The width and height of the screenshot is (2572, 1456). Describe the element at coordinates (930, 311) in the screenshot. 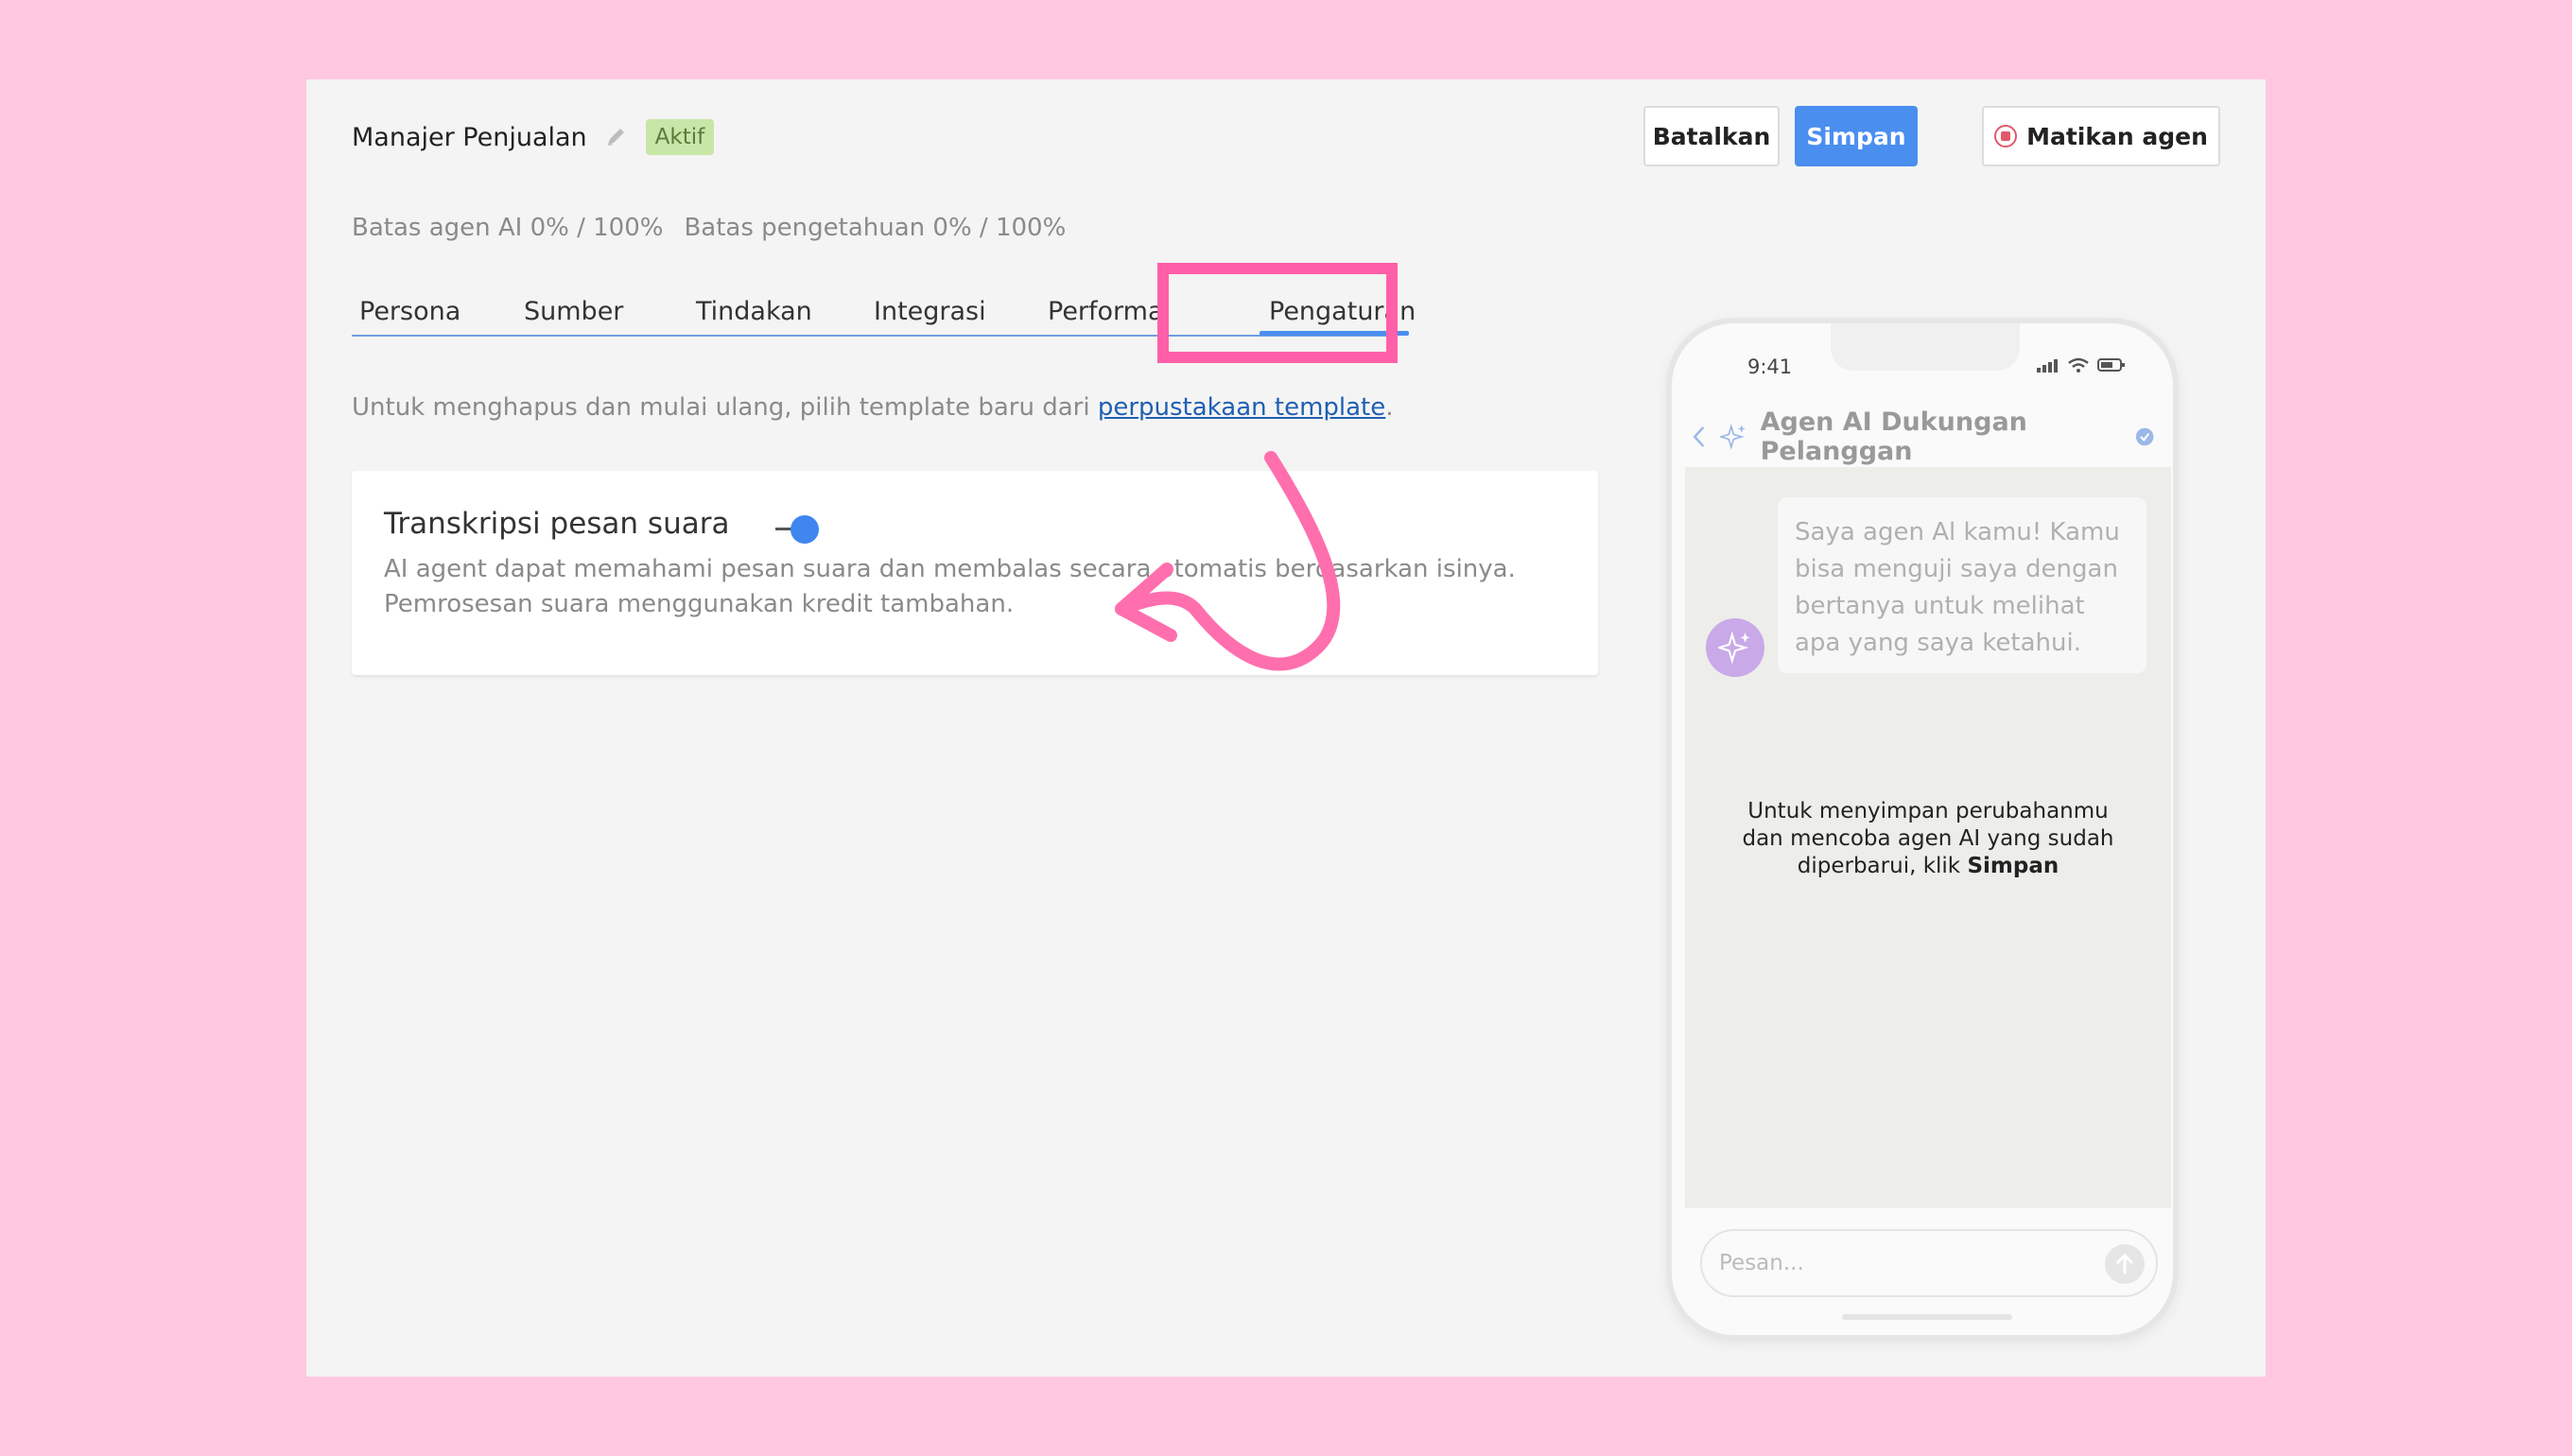

I see `tab-integrations: Integrasi` at that location.